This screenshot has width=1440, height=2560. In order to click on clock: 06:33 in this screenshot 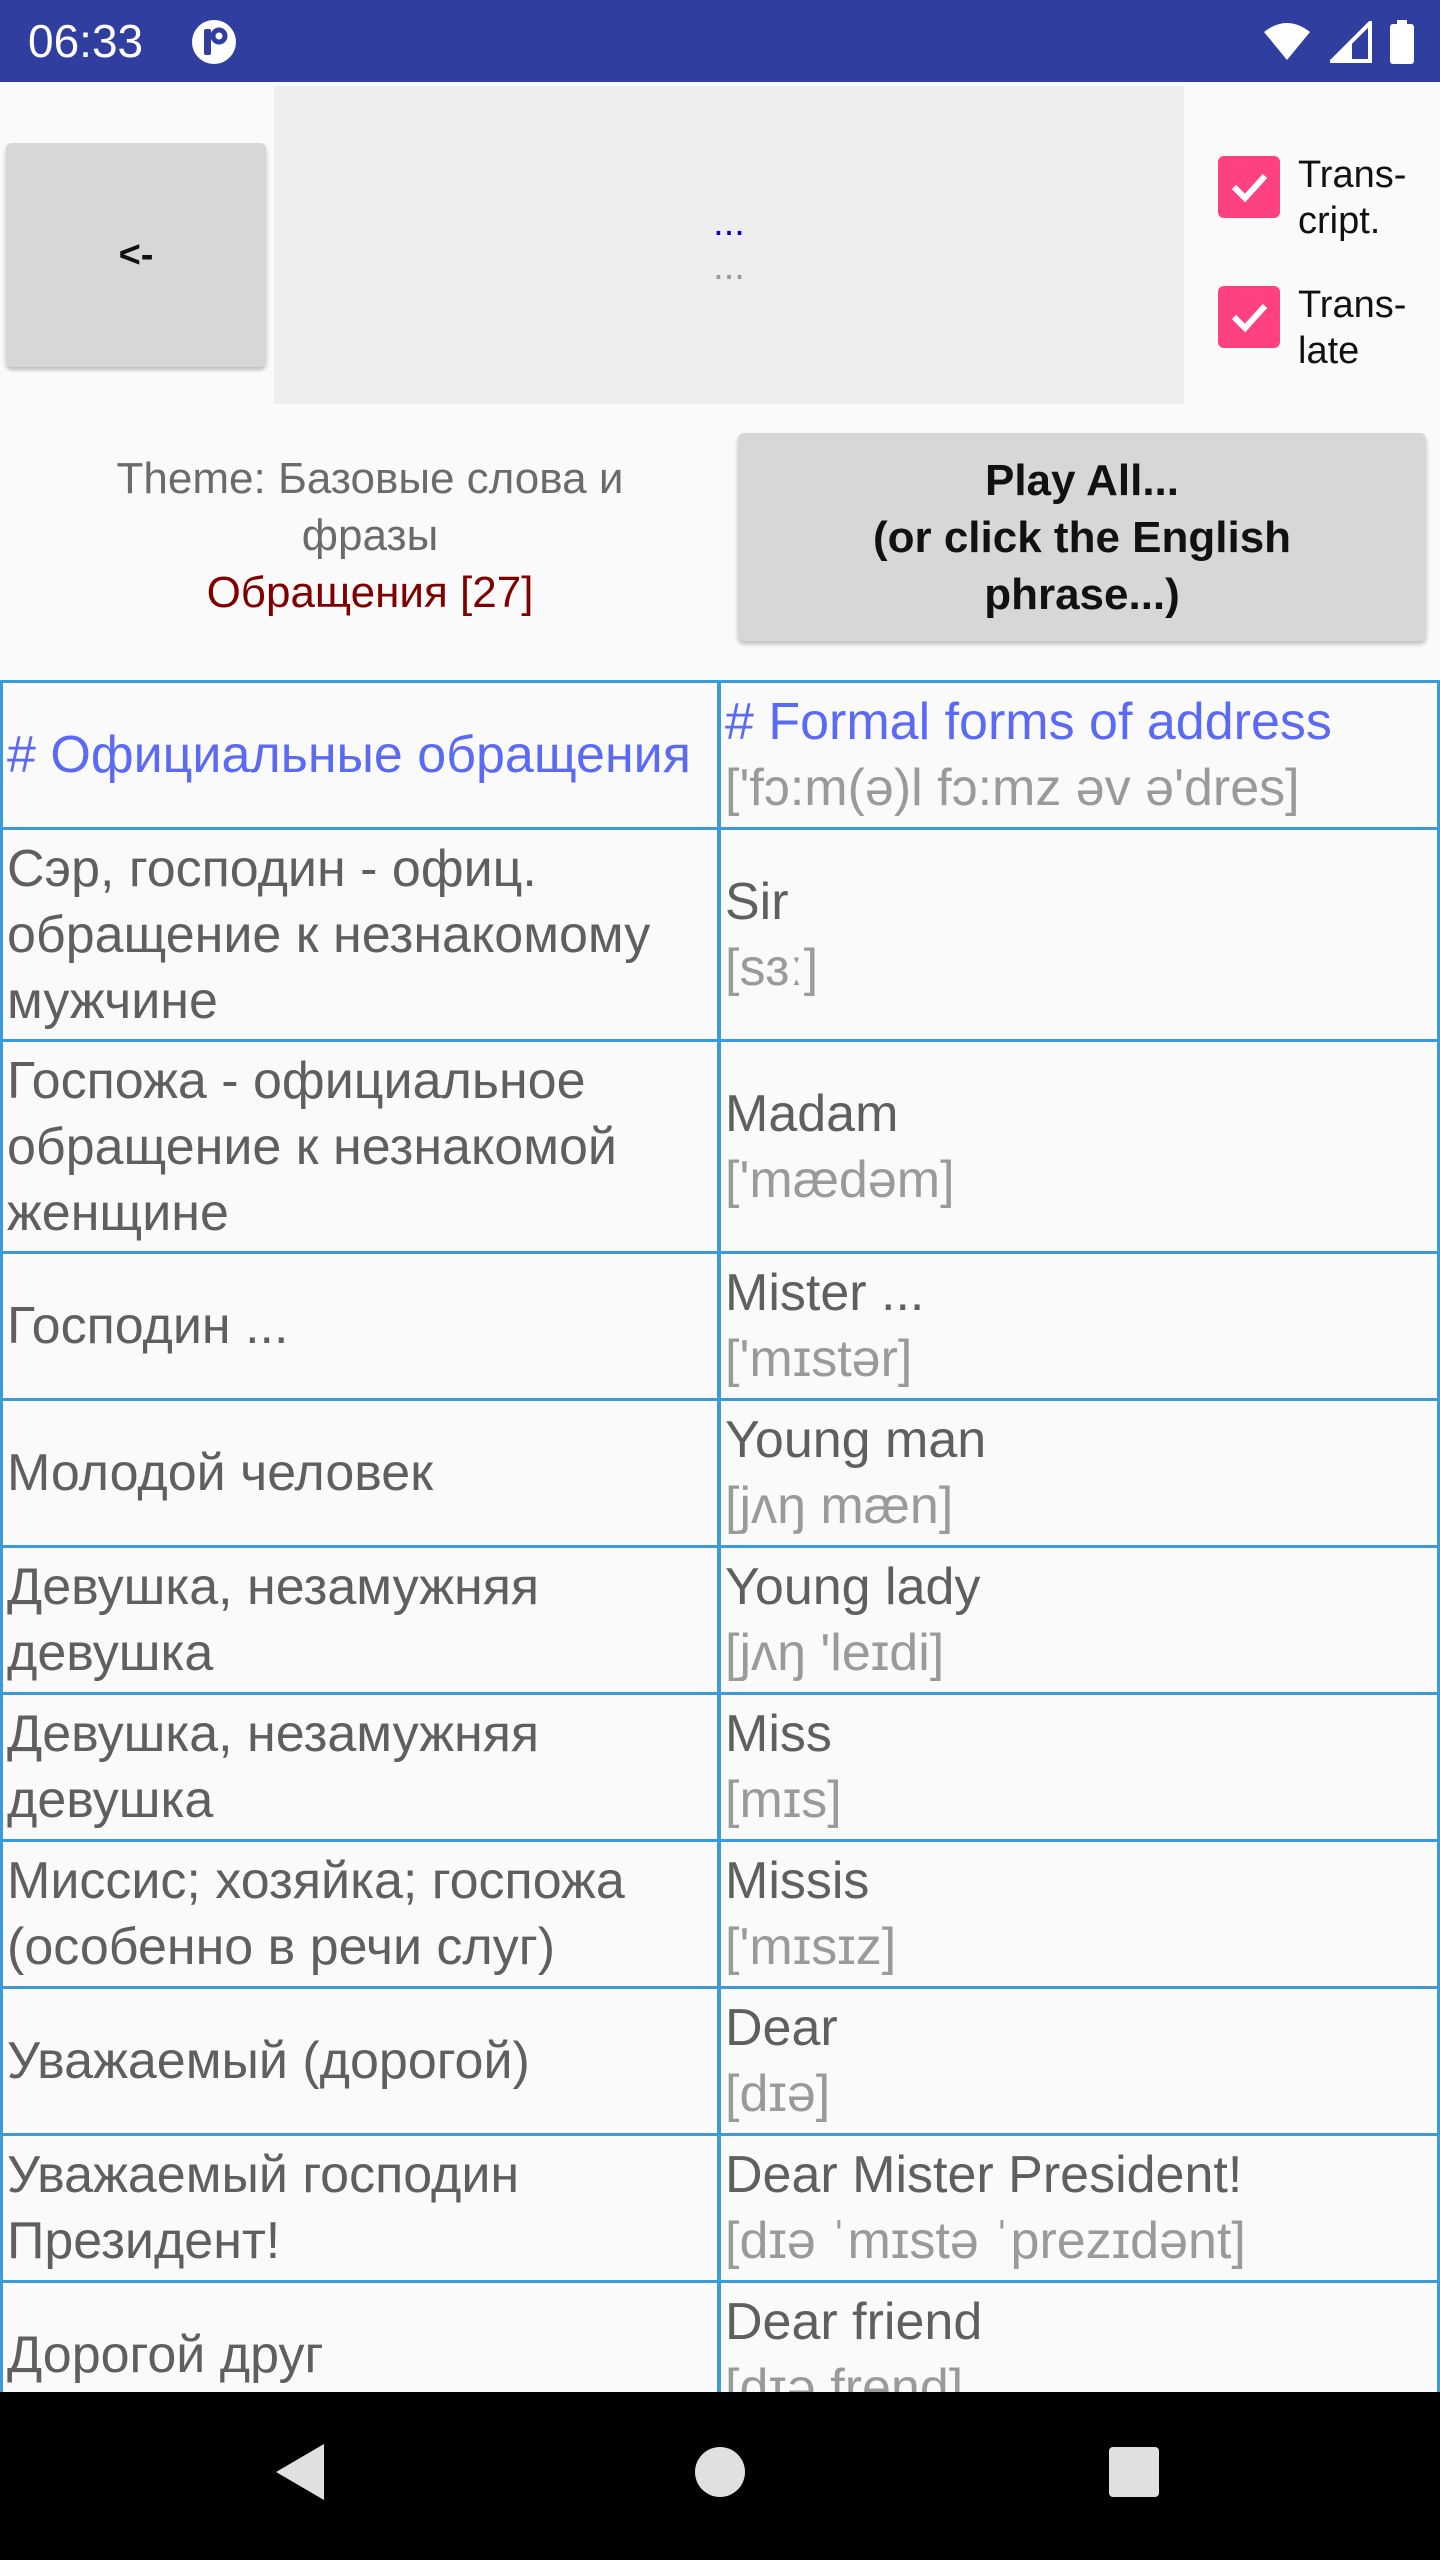, I will do `click(86, 41)`.